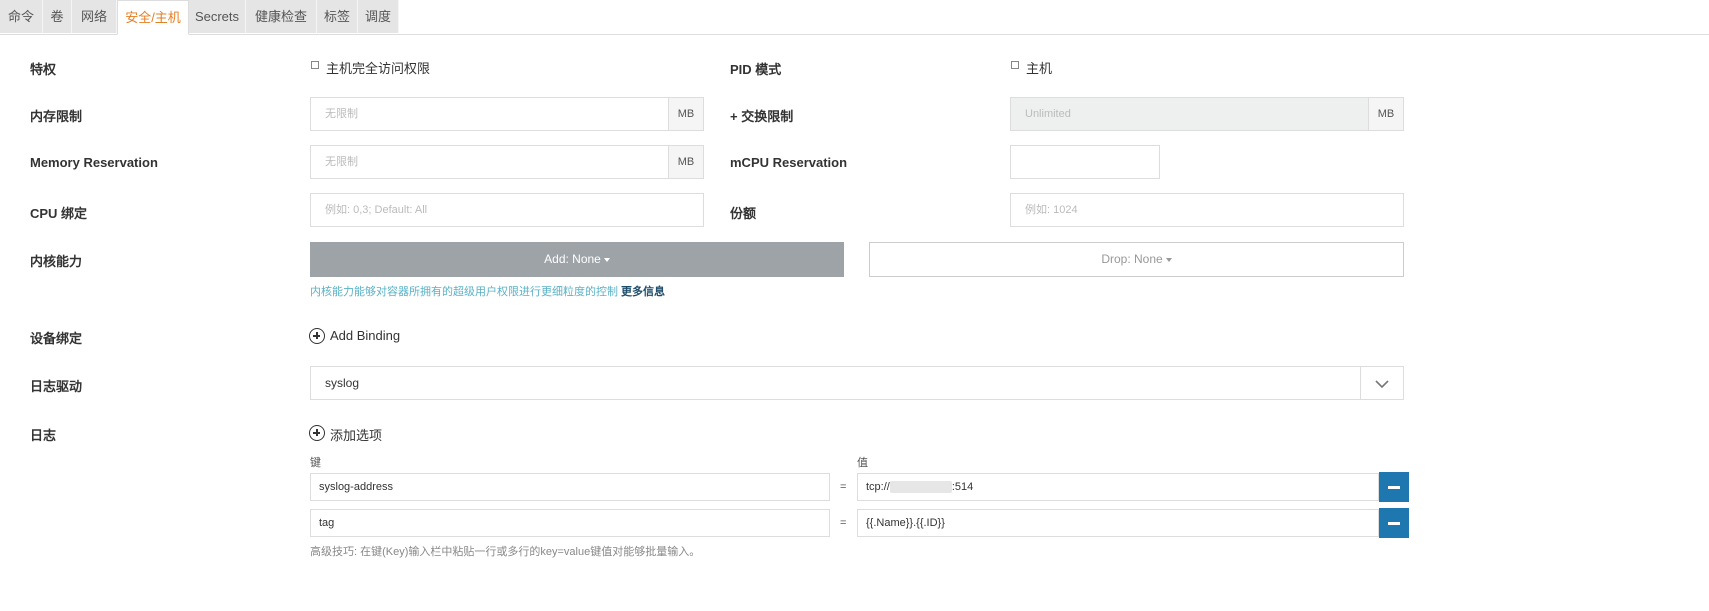 This screenshot has height=611, width=1709. What do you see at coordinates (464, 292) in the screenshot?
I see `capabilities-hint: 内核能力能够对容器所拥有的超级用户权限进行更细粒度的控制` at bounding box center [464, 292].